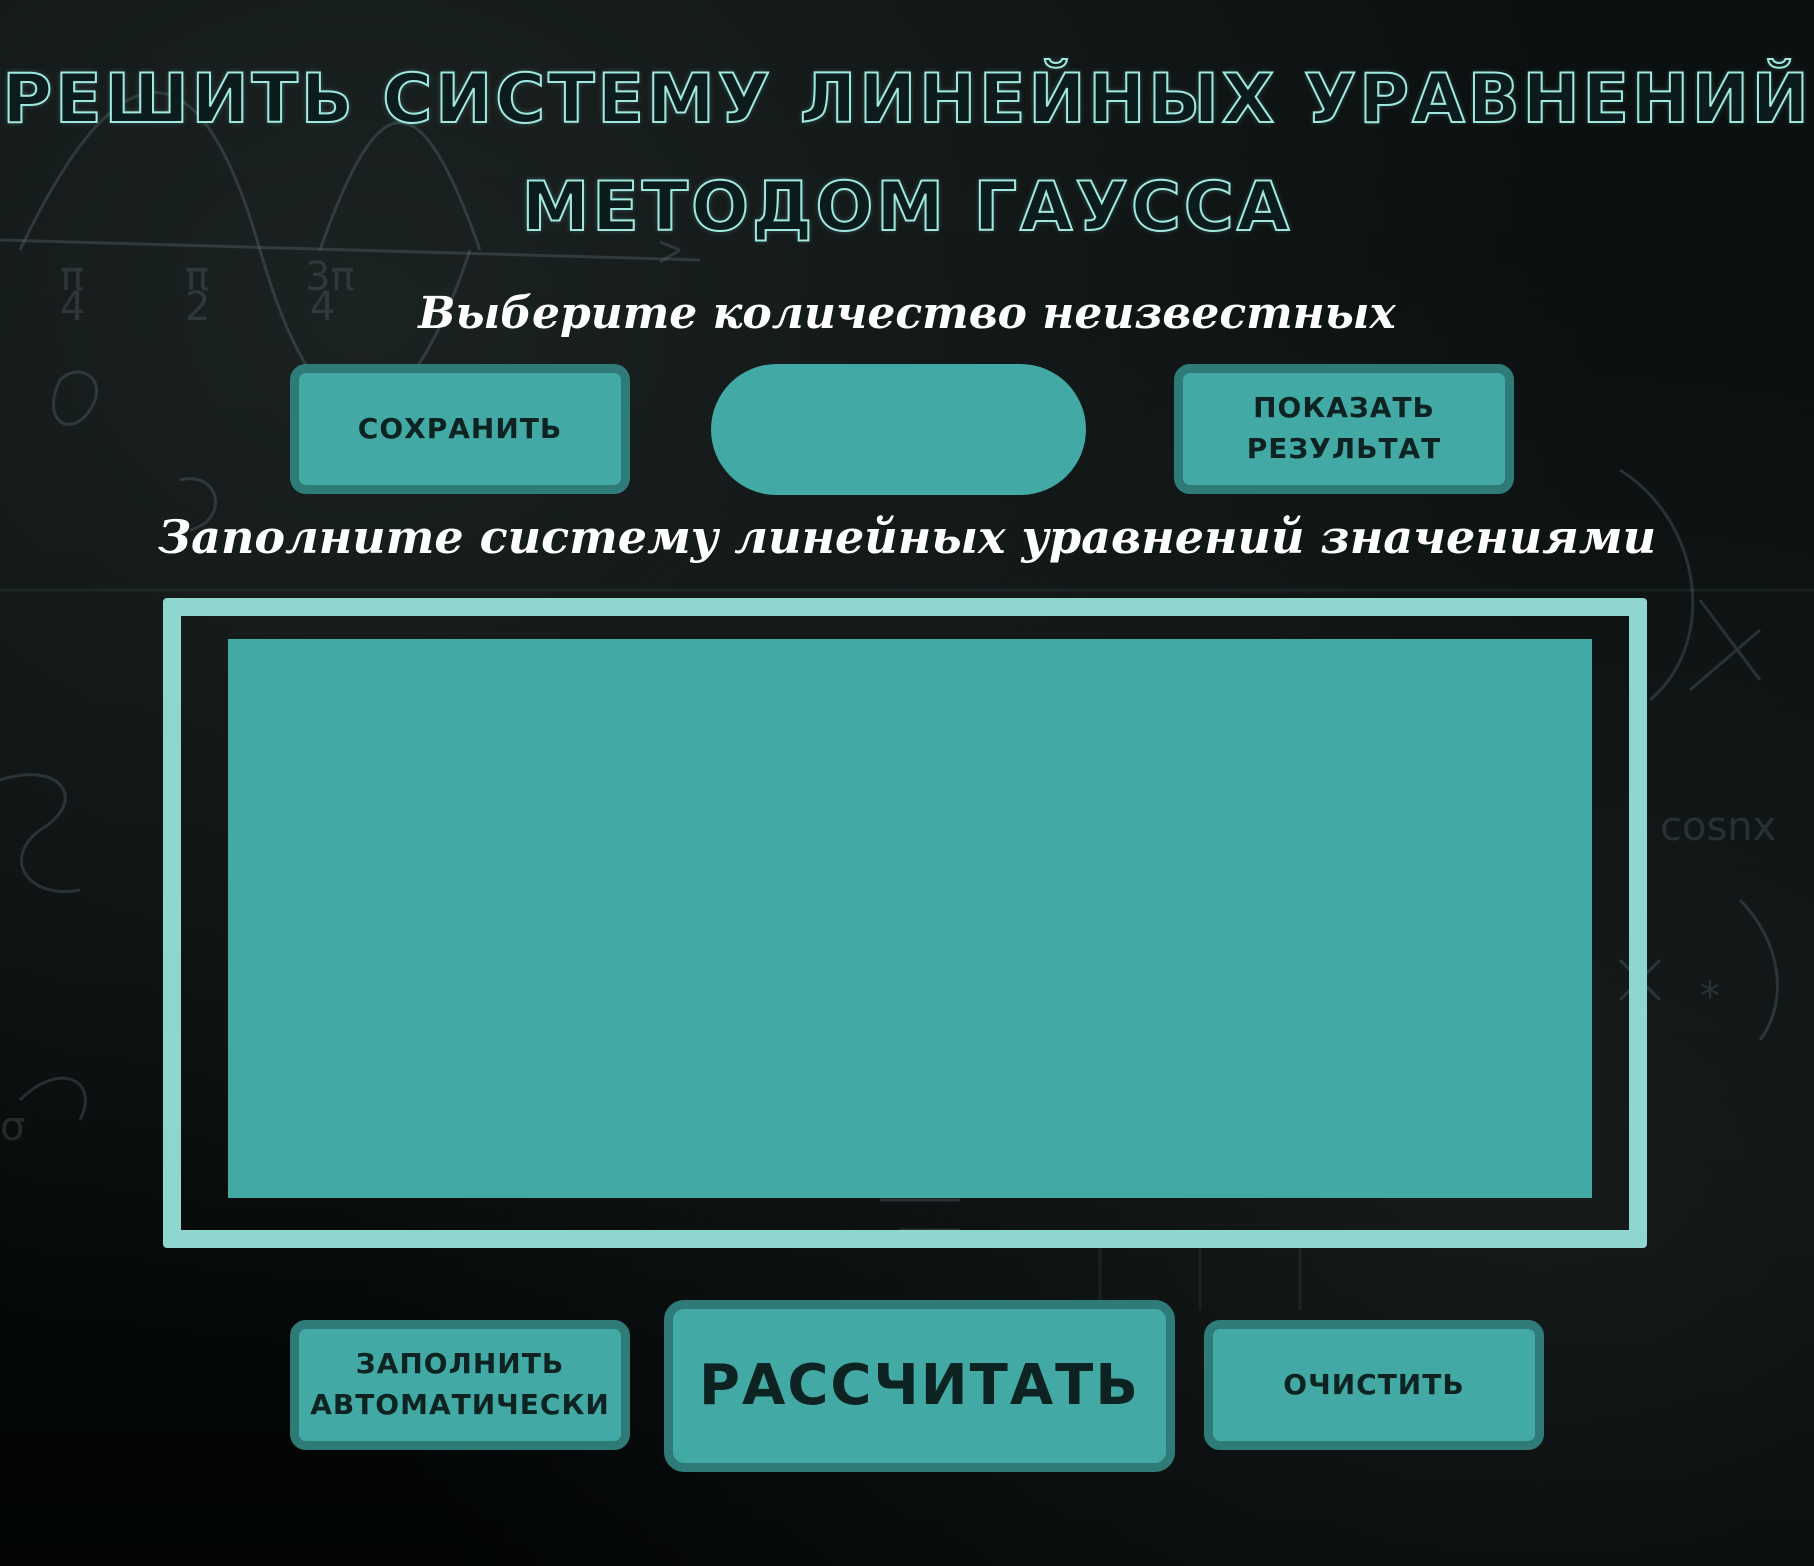 This screenshot has width=1814, height=1566. I want to click on svg-text: σ, so click(12, 1127).